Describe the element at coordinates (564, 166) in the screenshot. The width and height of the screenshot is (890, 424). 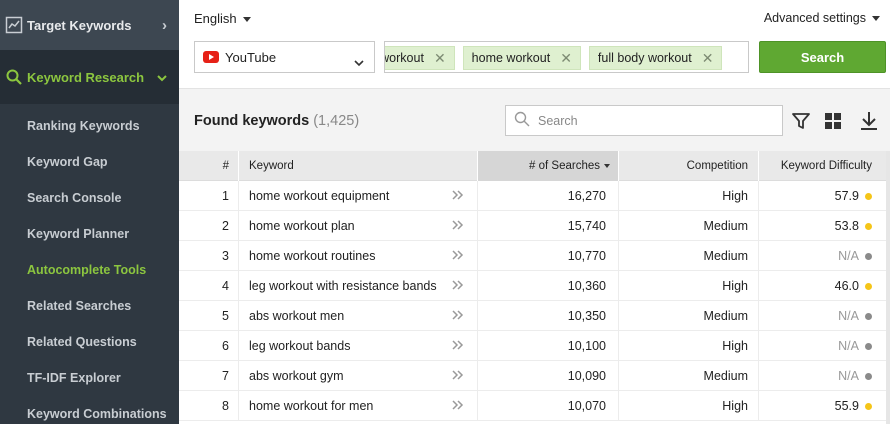
I see `column-header-searches-label: # of Searches` at that location.